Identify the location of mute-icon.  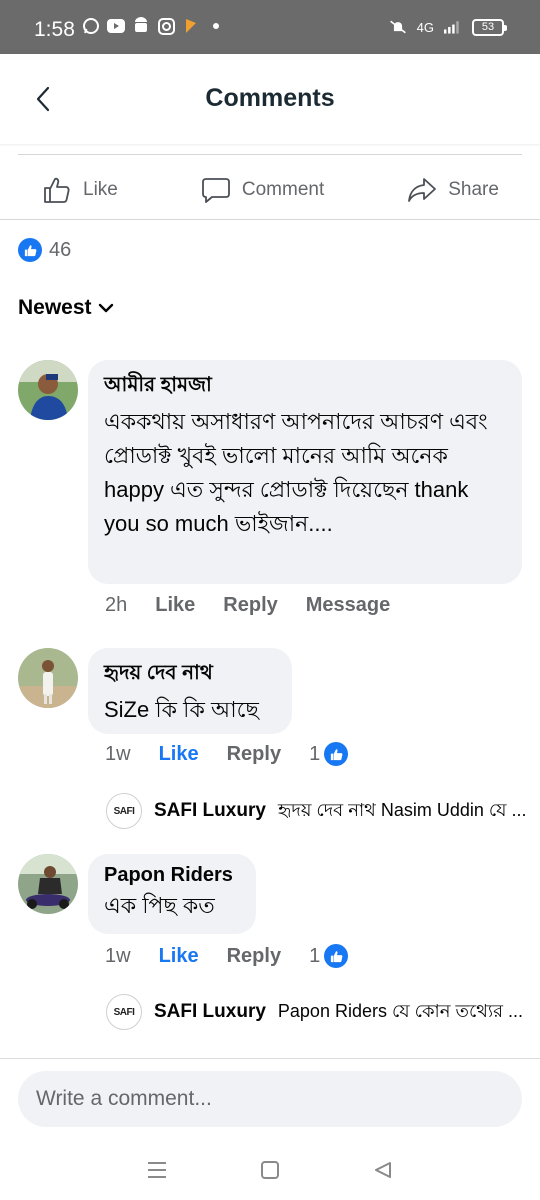
(398, 27).